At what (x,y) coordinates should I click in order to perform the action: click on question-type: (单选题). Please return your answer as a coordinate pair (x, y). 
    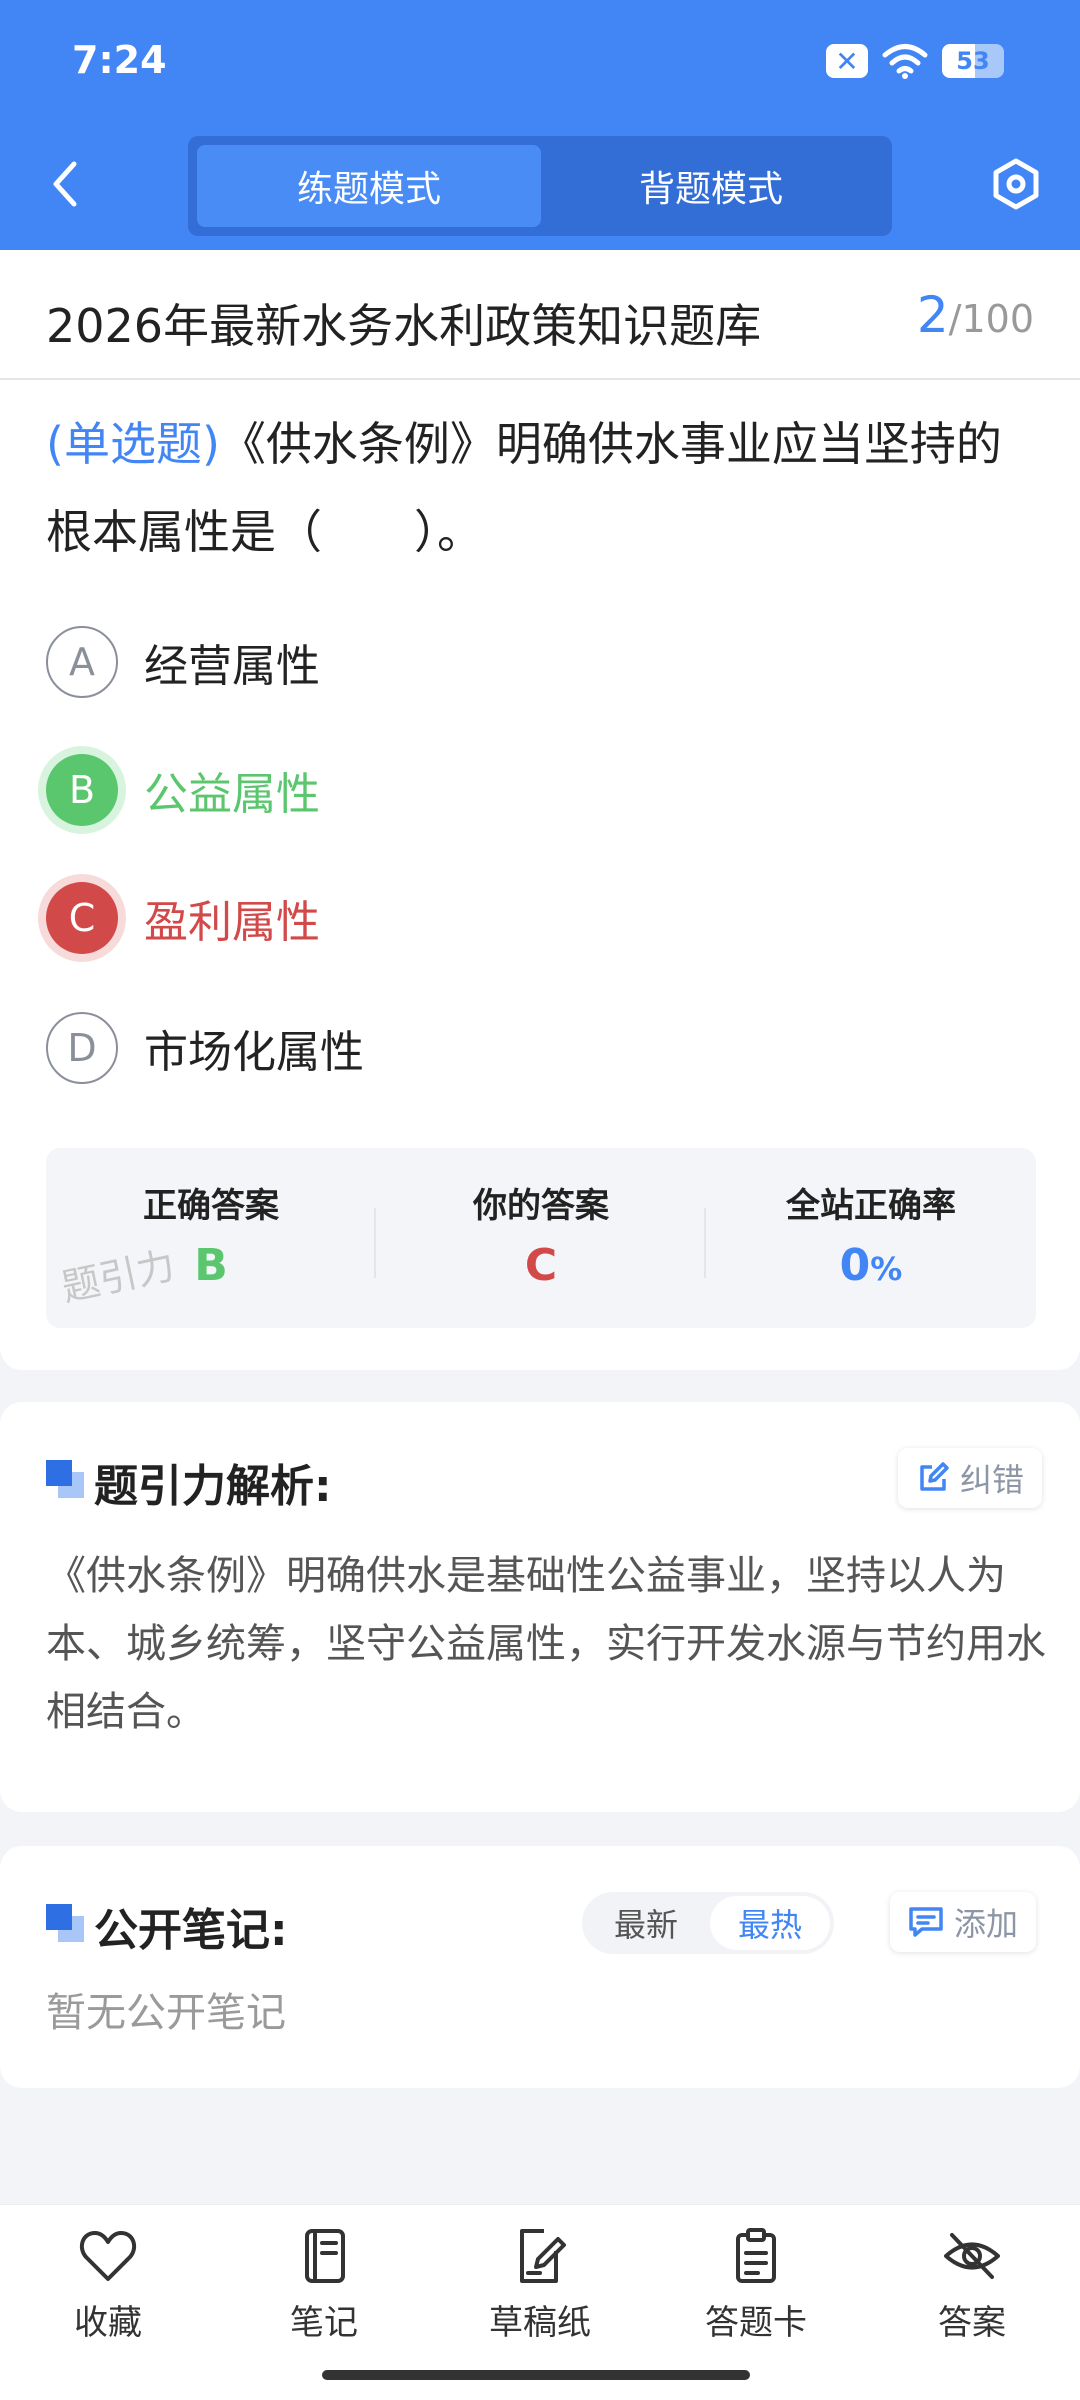
    Looking at the image, I should click on (133, 444).